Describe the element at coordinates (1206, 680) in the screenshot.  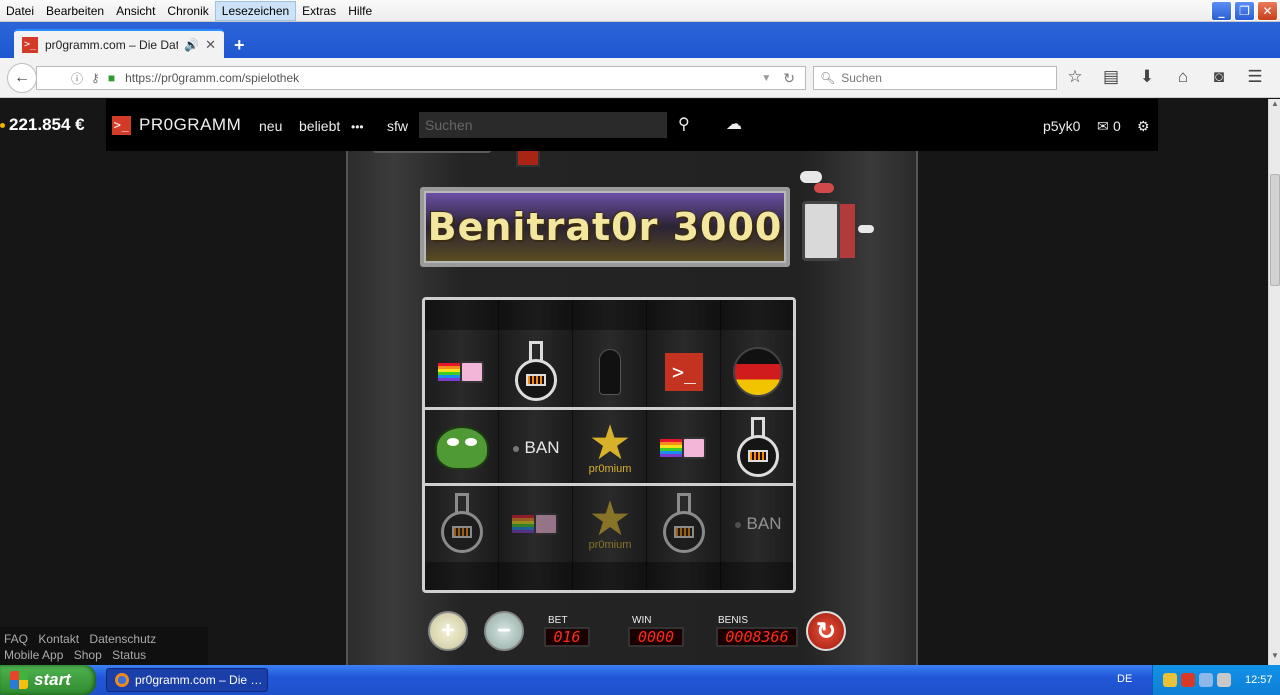
I see `tray-update-icon` at that location.